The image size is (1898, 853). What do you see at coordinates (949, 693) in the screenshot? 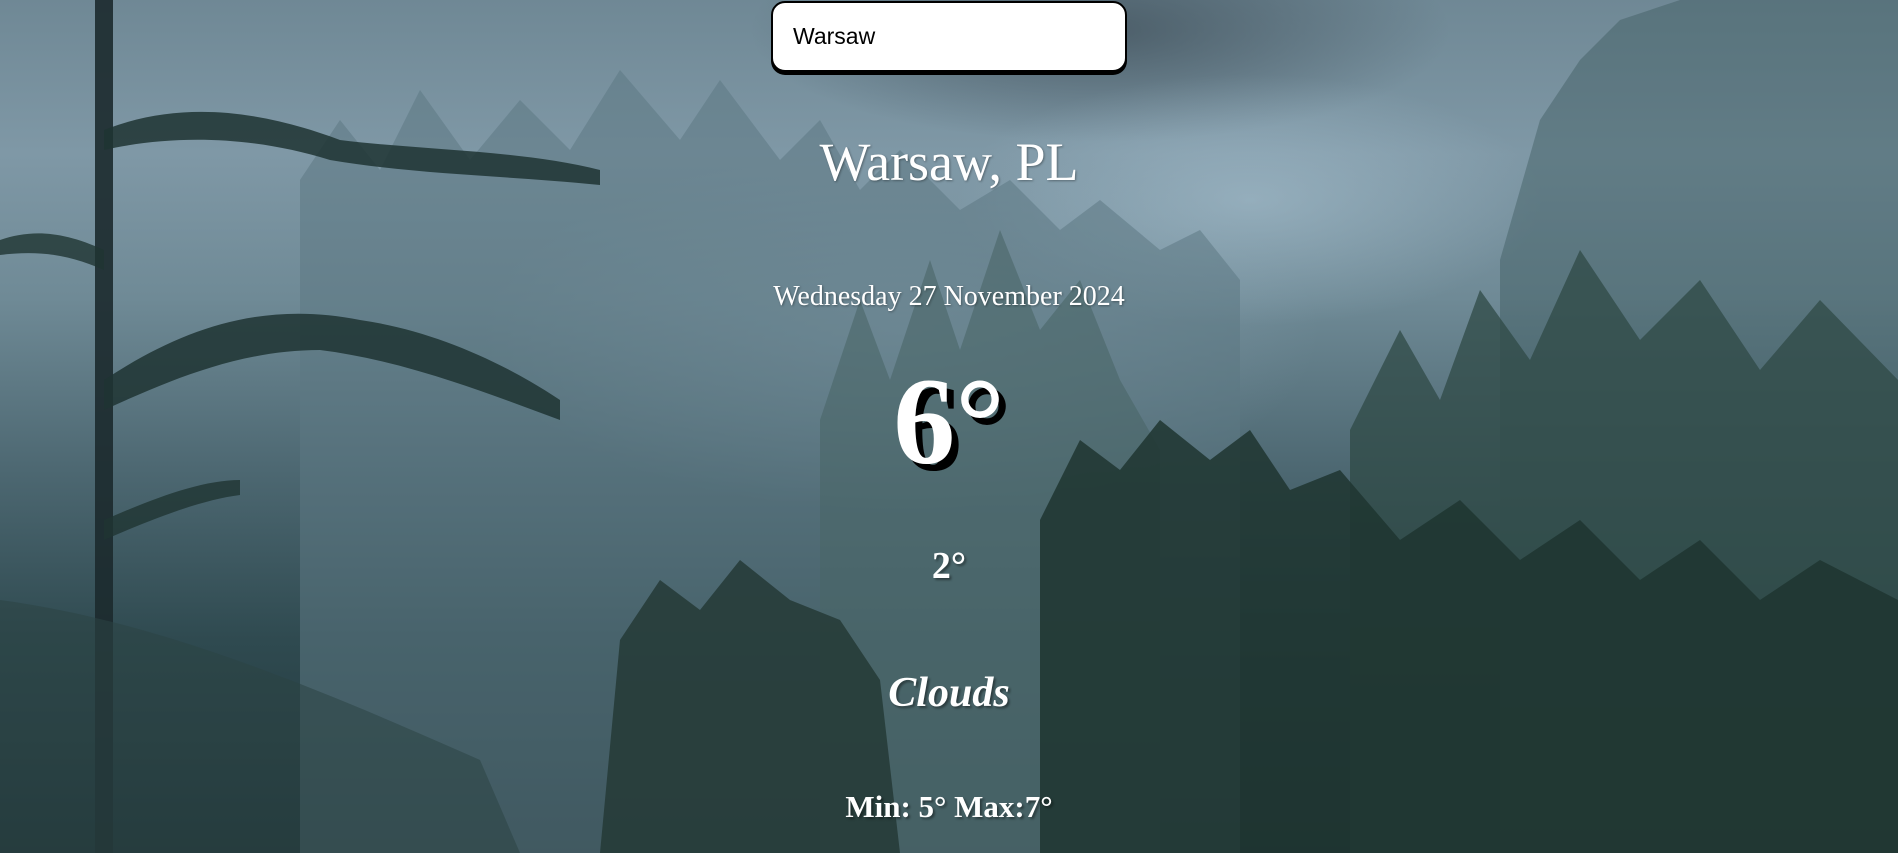
I see `weather-condition: Clouds` at bounding box center [949, 693].